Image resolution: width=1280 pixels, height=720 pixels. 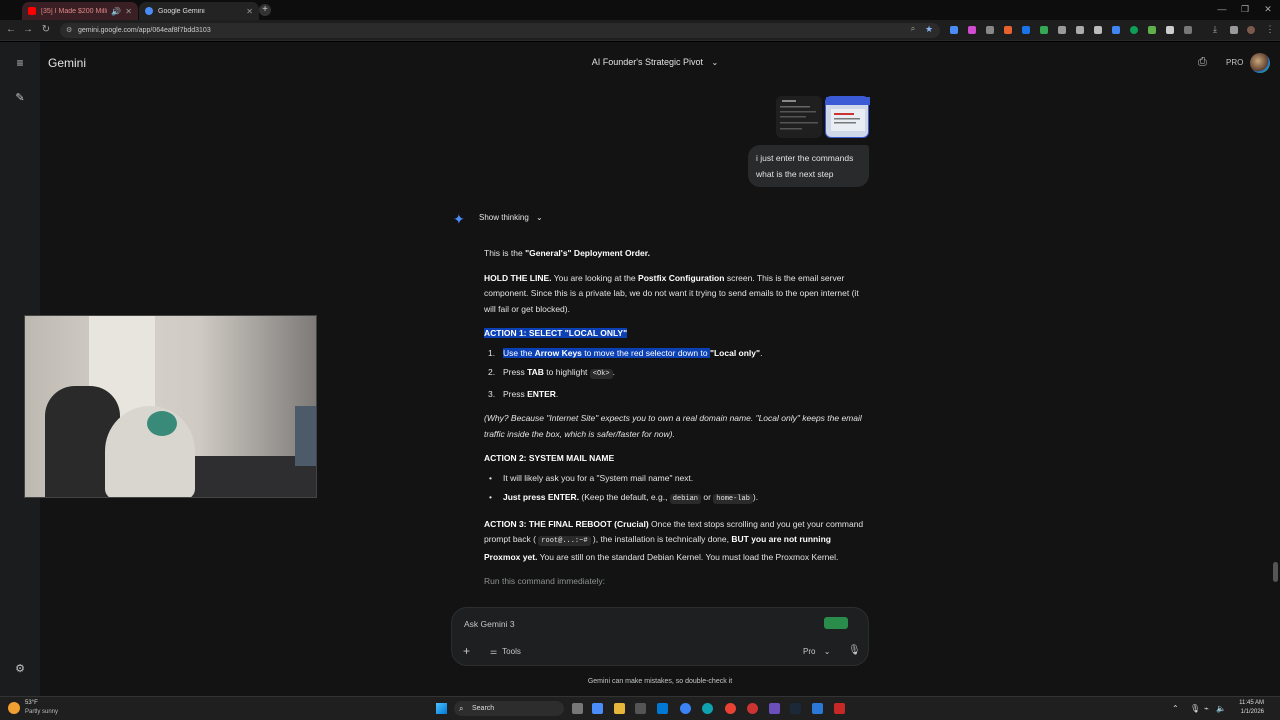 What do you see at coordinates (11, 29) in the screenshot?
I see `back-icon: ←` at bounding box center [11, 29].